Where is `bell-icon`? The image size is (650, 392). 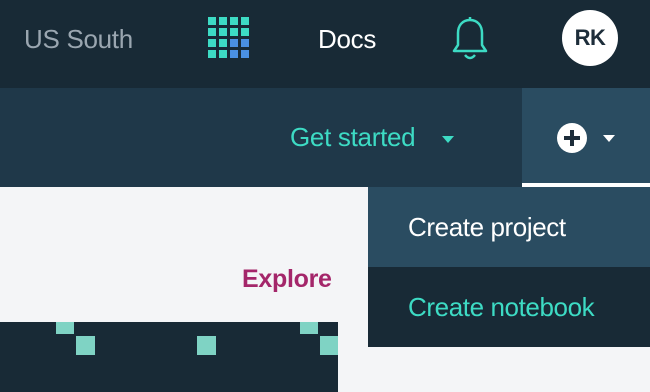
bell-icon is located at coordinates (470, 39).